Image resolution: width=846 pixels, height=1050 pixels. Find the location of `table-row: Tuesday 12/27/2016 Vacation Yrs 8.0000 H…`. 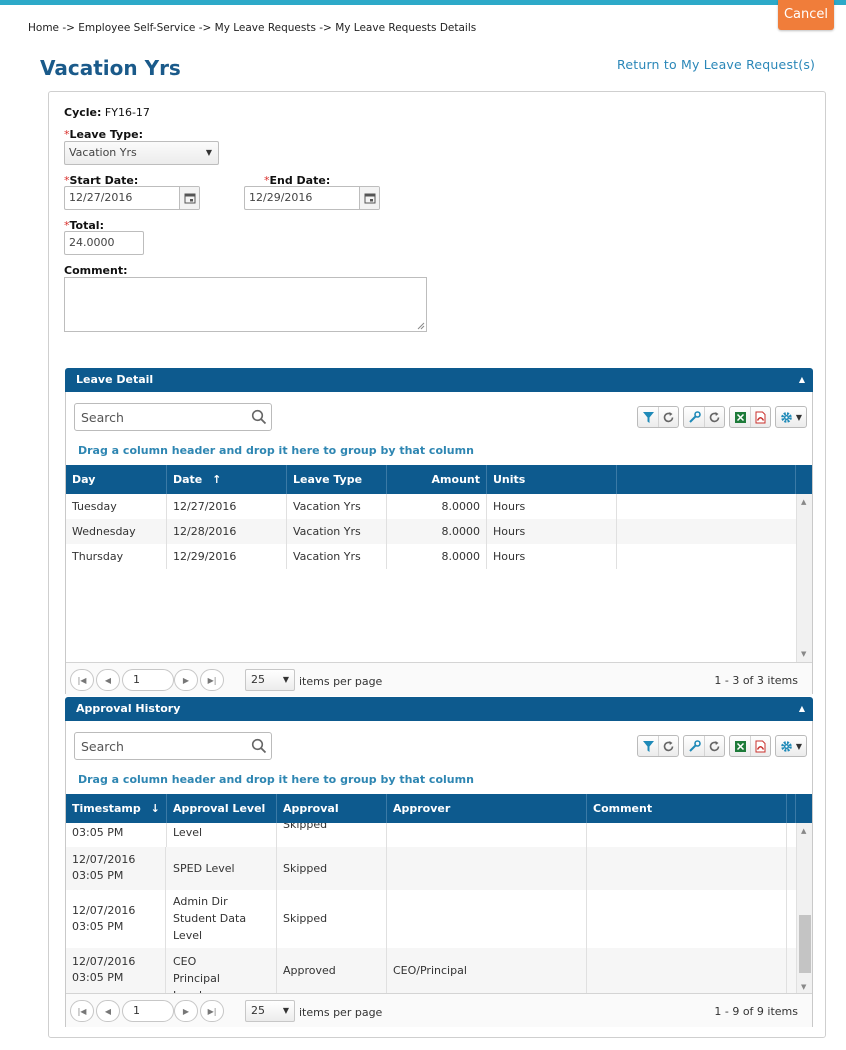

table-row: Tuesday 12/27/2016 Vacation Yrs 8.0000 H… is located at coordinates (431, 506).